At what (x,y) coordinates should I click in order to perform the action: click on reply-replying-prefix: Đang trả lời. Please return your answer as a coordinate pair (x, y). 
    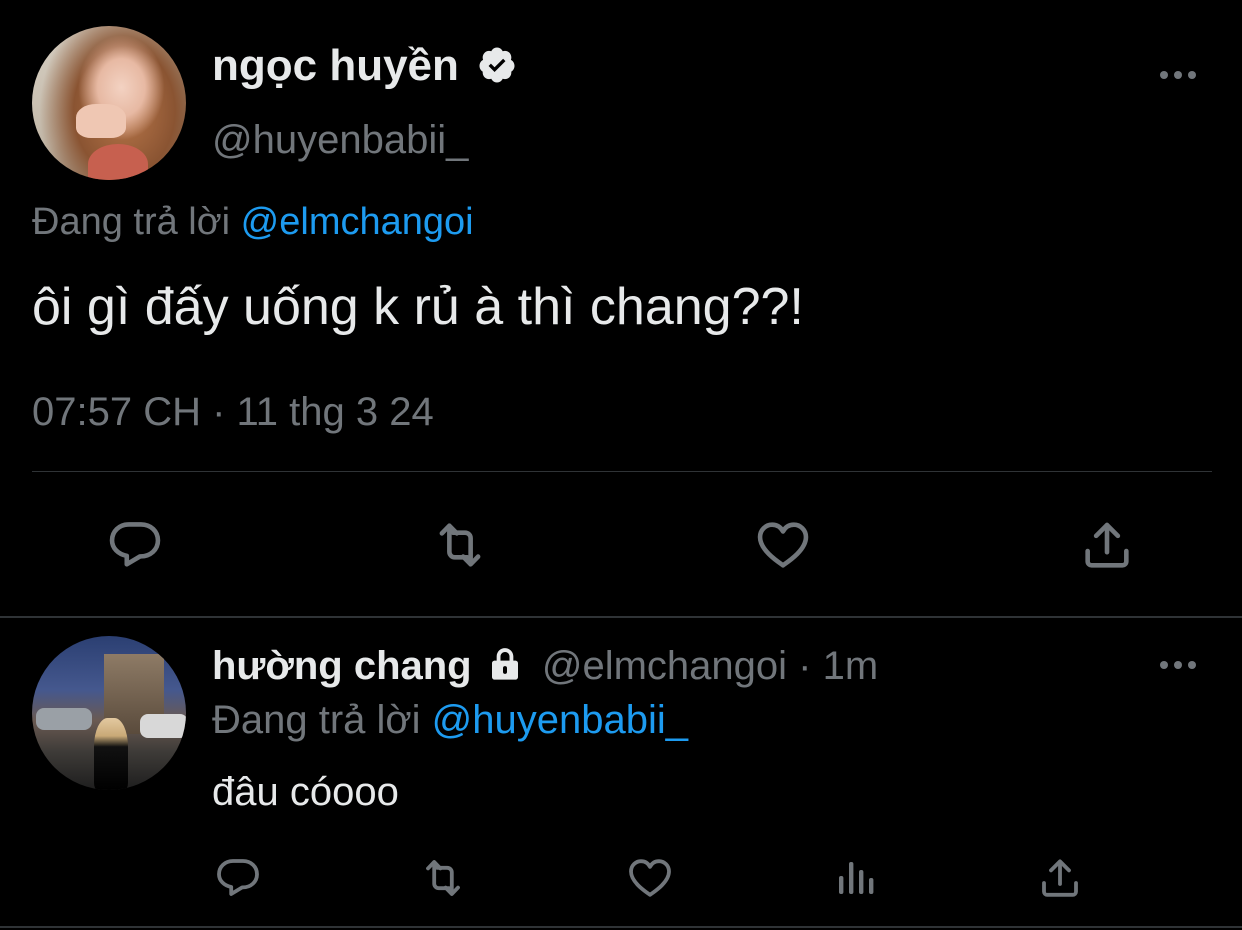
    Looking at the image, I should click on (316, 720).